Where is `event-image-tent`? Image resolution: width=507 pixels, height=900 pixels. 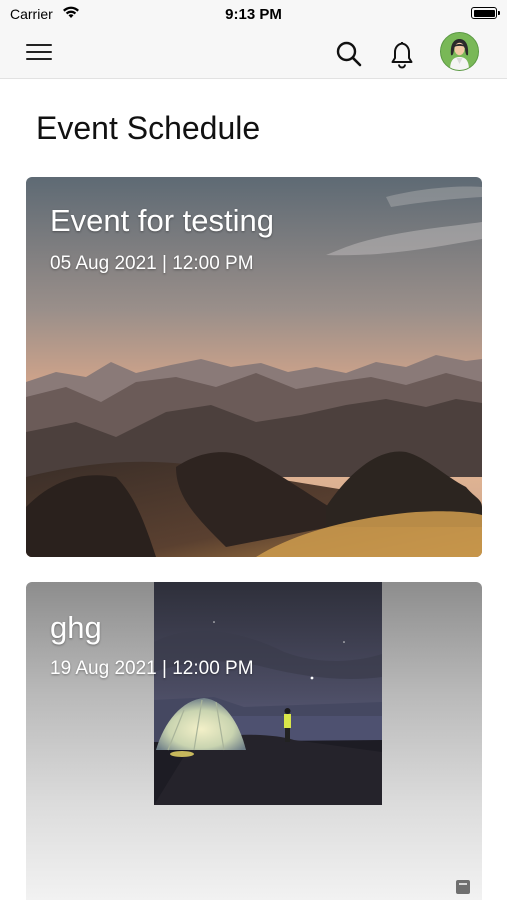 event-image-tent is located at coordinates (268, 693).